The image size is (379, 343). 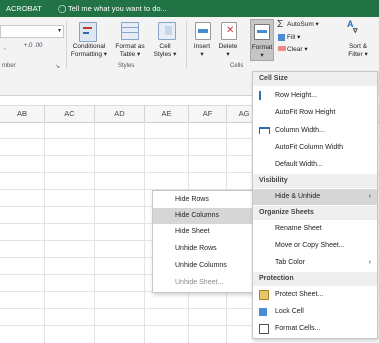 What do you see at coordinates (208, 114) in the screenshot?
I see `column-header: AF` at bounding box center [208, 114].